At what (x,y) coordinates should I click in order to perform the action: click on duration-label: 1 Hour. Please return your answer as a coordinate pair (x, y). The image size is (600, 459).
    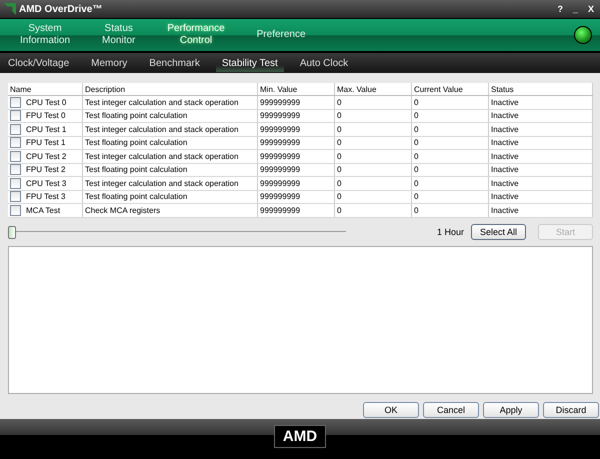
    Looking at the image, I should click on (450, 231).